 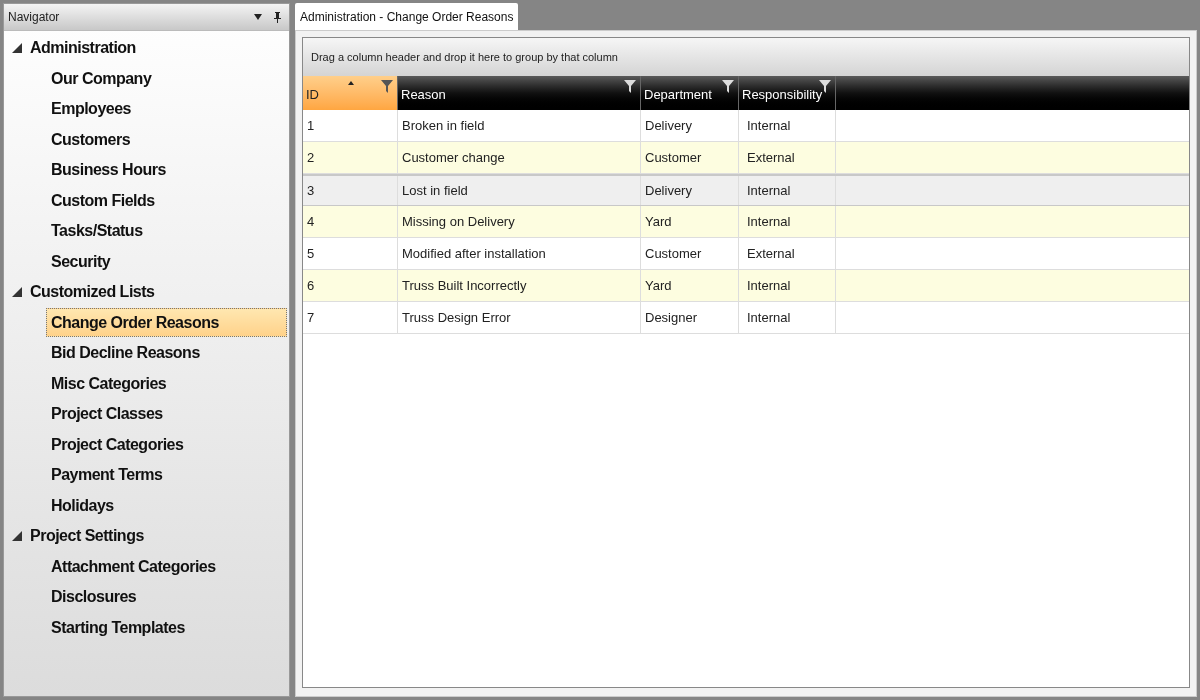 I want to click on grid-row: 2 Customer change Customer External, so click(x=746, y=158).